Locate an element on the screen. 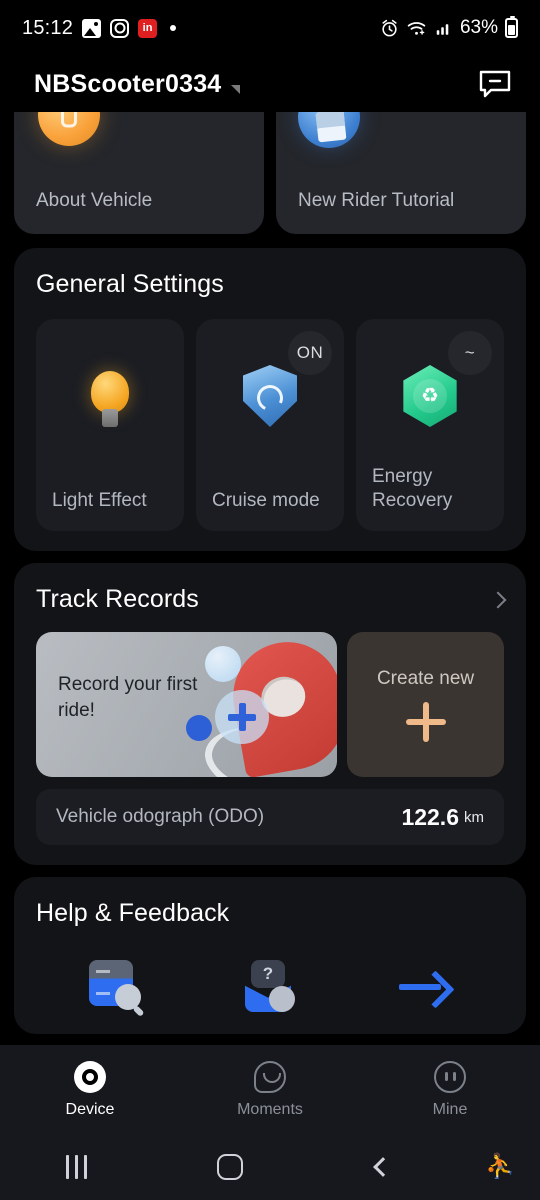 The width and height of the screenshot is (540, 1200). tile-energy-recovery-label: Energy Recovery is located at coordinates (412, 488).